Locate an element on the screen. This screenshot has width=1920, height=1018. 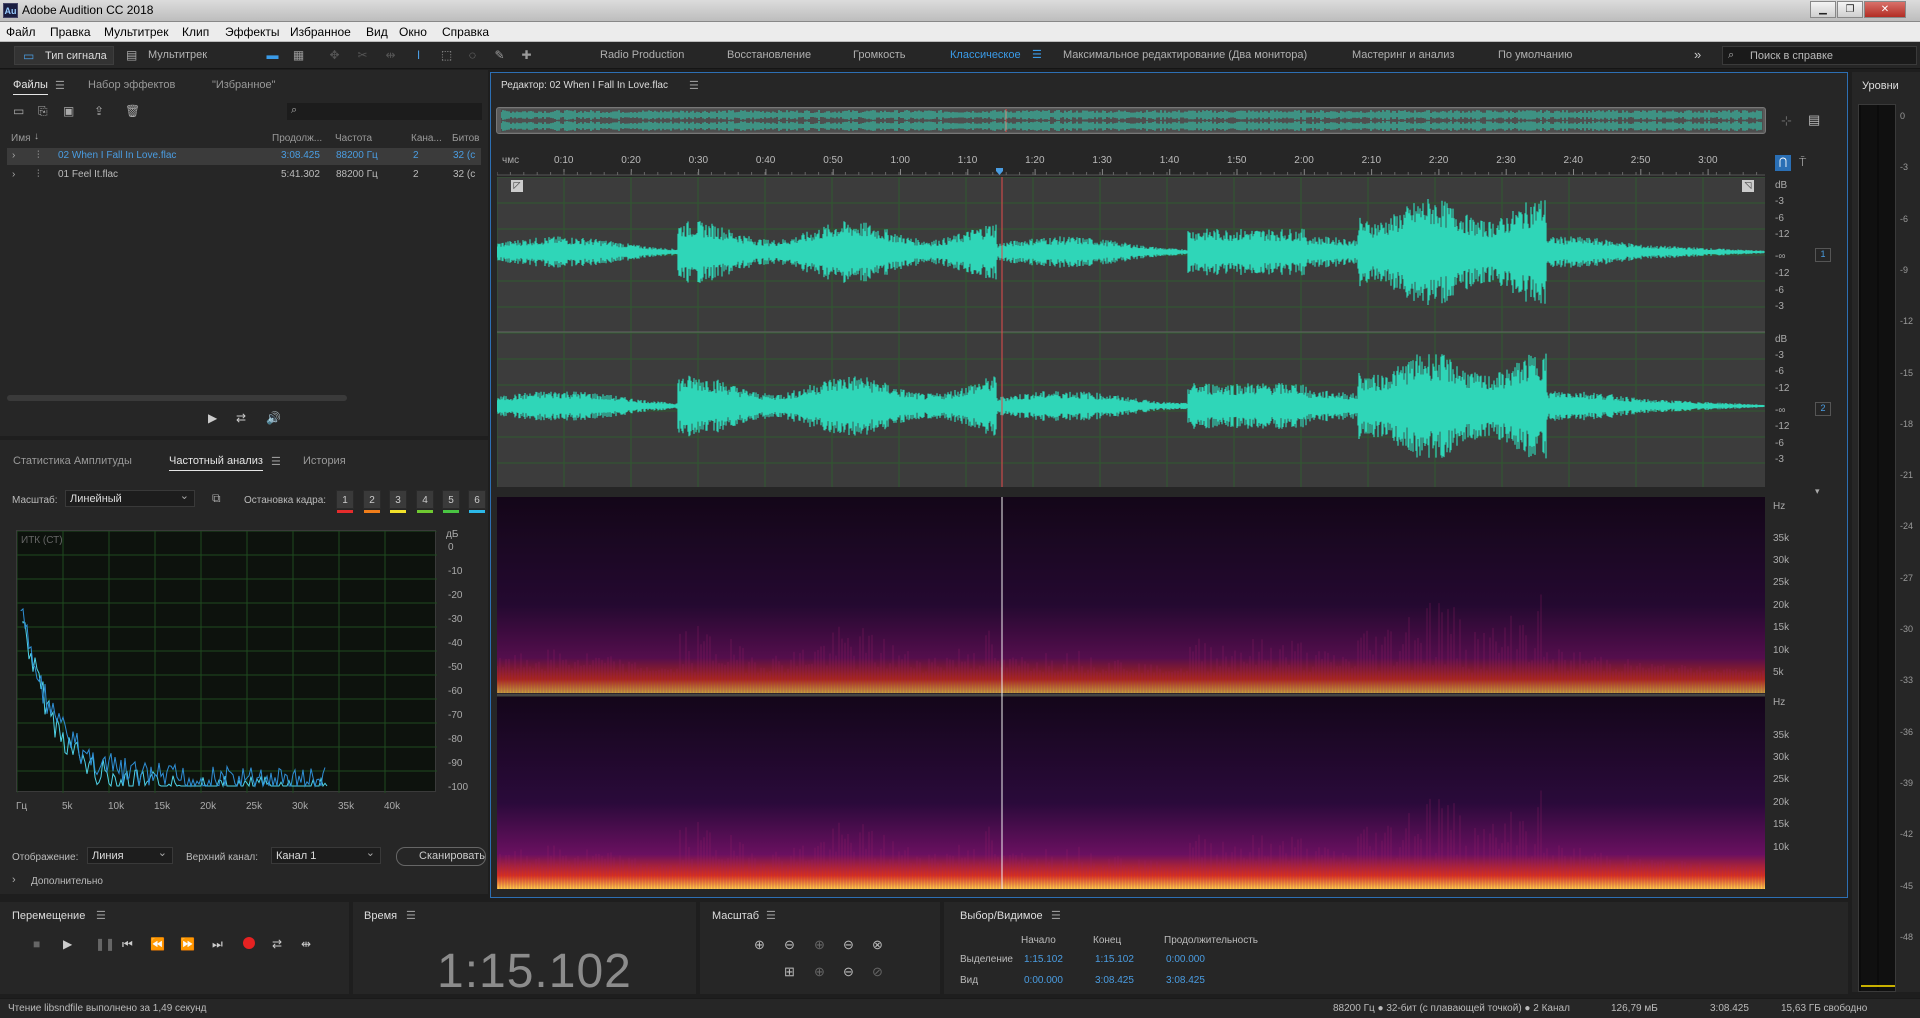
snap-icon: ⋂ is located at coordinates (1783, 163).